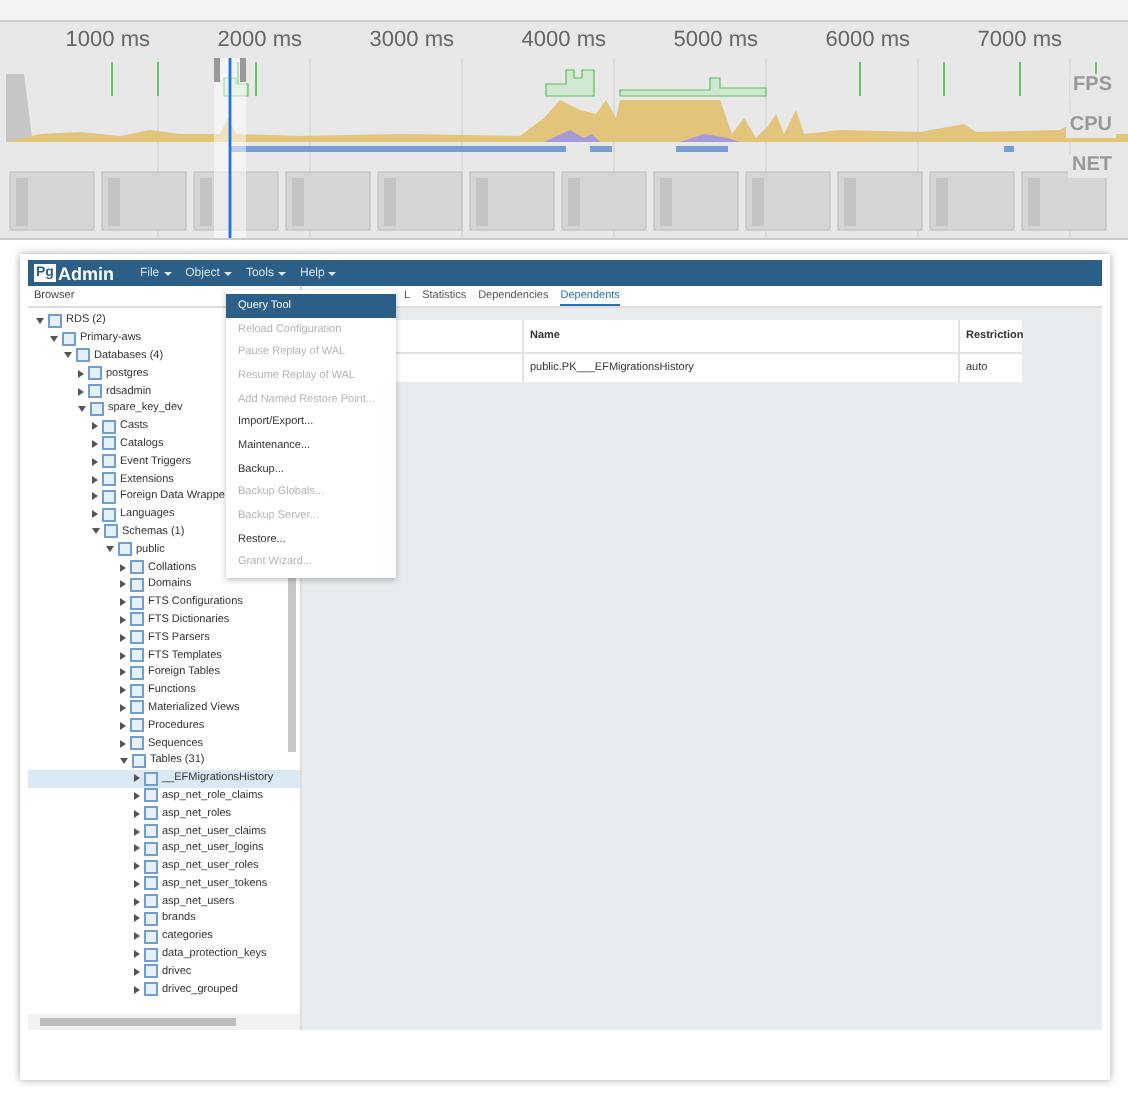 The height and width of the screenshot is (1100, 1128). I want to click on lane-label: NET, so click(1092, 166).